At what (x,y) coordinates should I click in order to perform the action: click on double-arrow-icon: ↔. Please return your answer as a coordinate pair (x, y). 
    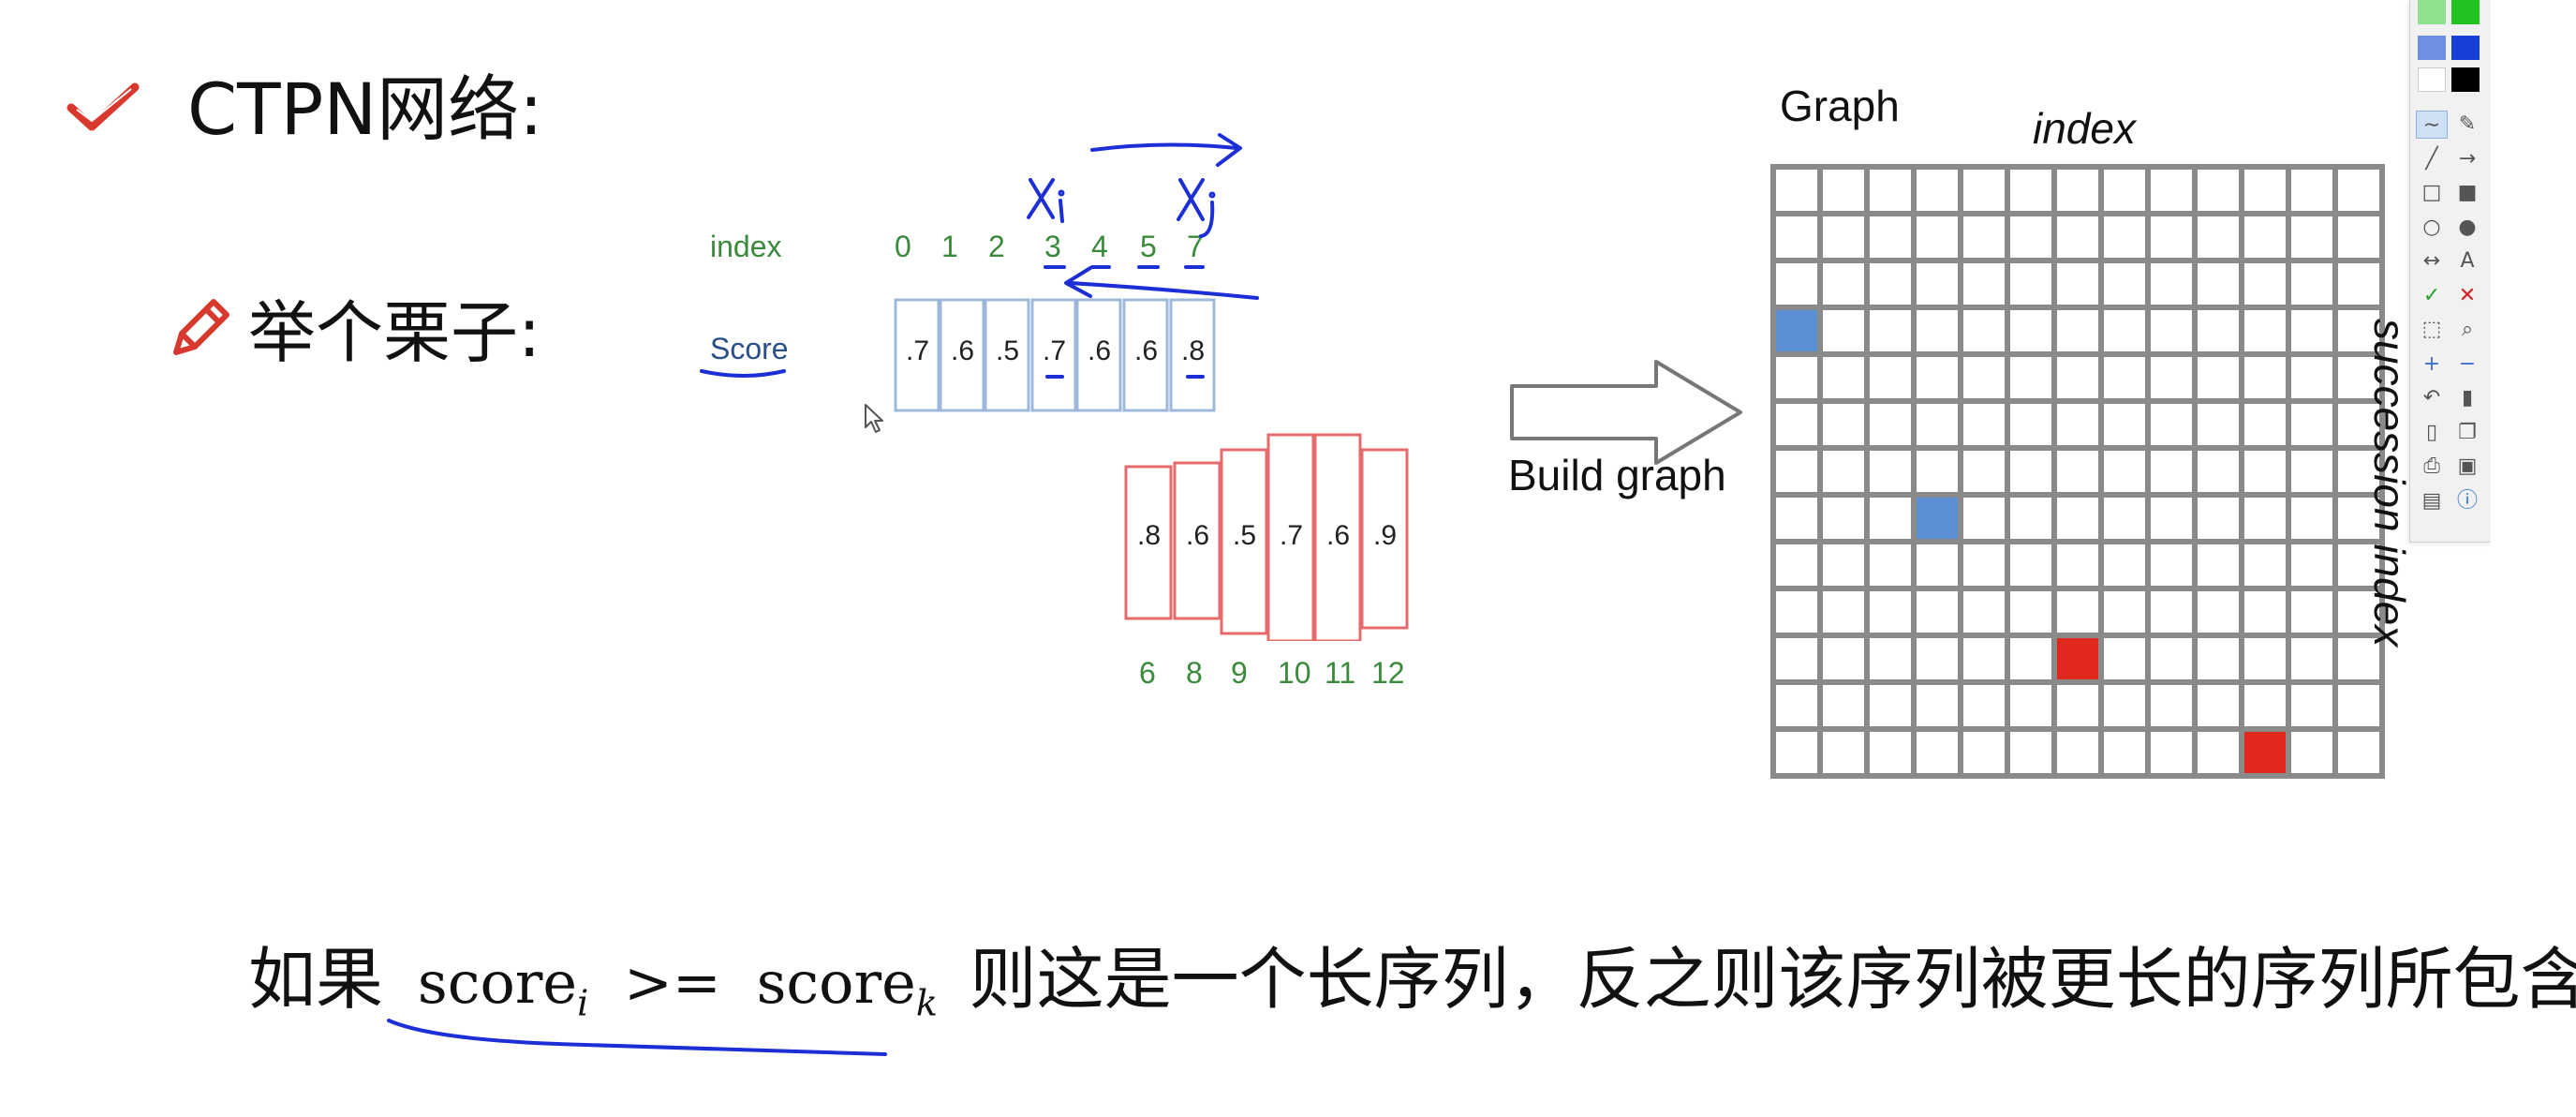
    Looking at the image, I should click on (2432, 261).